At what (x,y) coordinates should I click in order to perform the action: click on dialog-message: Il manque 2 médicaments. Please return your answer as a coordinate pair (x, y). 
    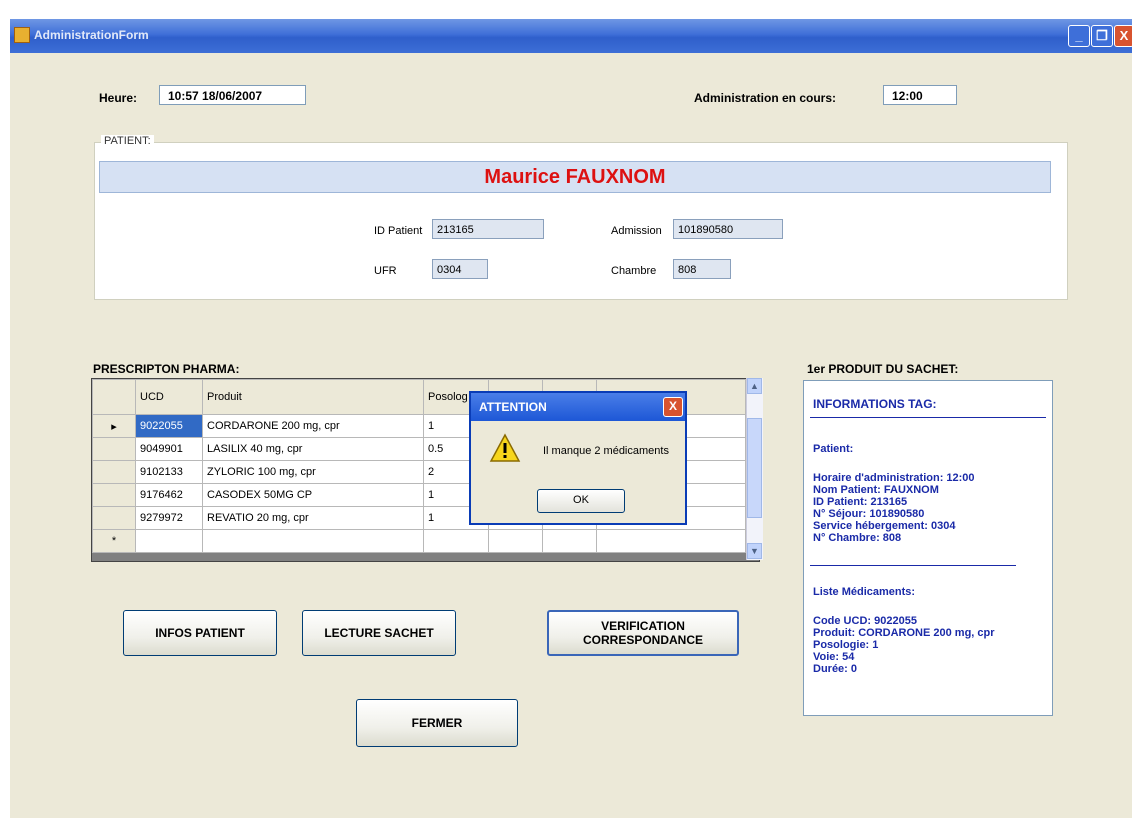
    Looking at the image, I should click on (606, 451).